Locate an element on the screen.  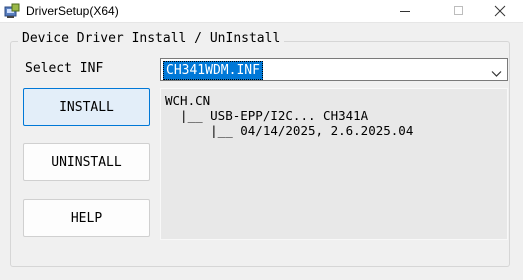
minimize-icon is located at coordinates (405, 11).